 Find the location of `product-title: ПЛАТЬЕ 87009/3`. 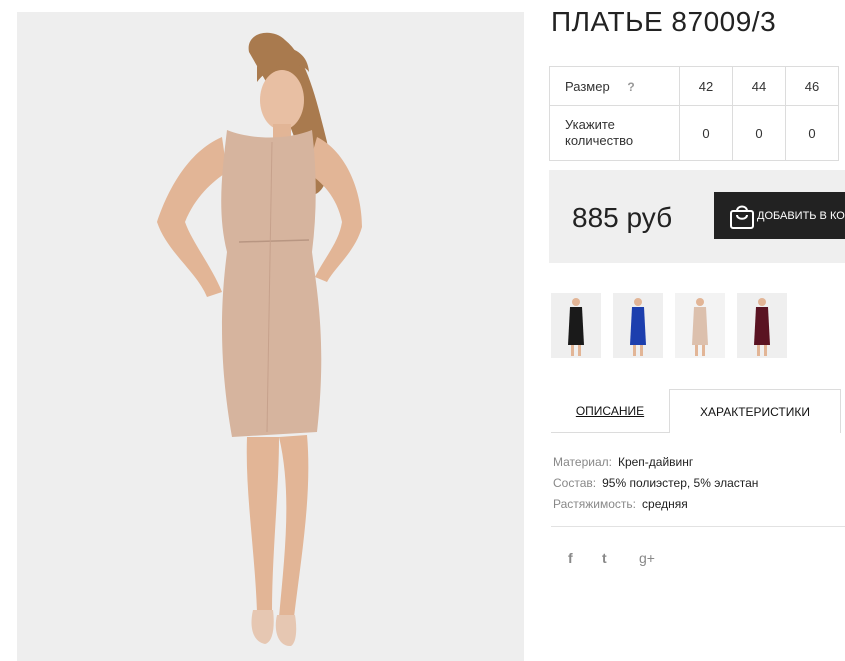

product-title: ПЛАТЬЕ 87009/3 is located at coordinates (664, 21).